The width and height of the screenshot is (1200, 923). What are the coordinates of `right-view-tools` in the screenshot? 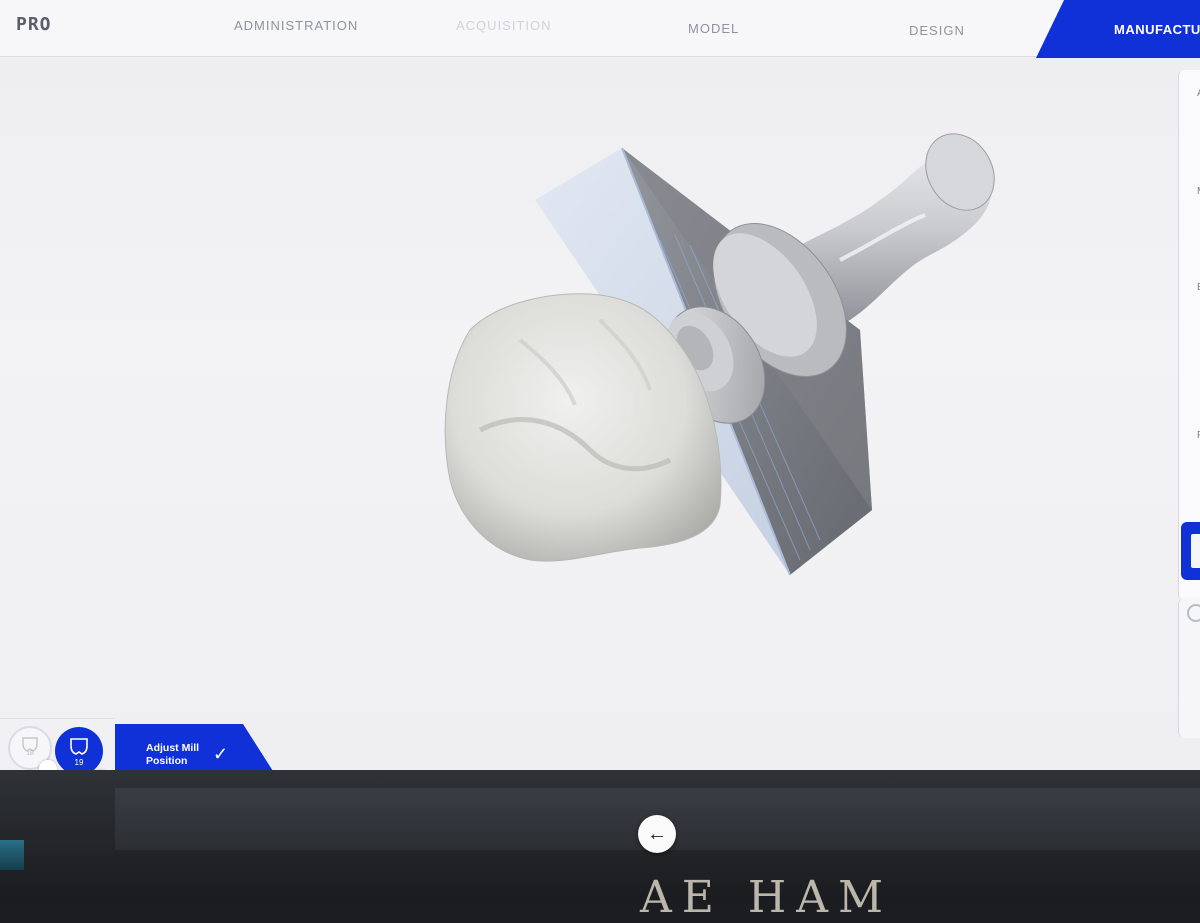 It's located at (1189, 668).